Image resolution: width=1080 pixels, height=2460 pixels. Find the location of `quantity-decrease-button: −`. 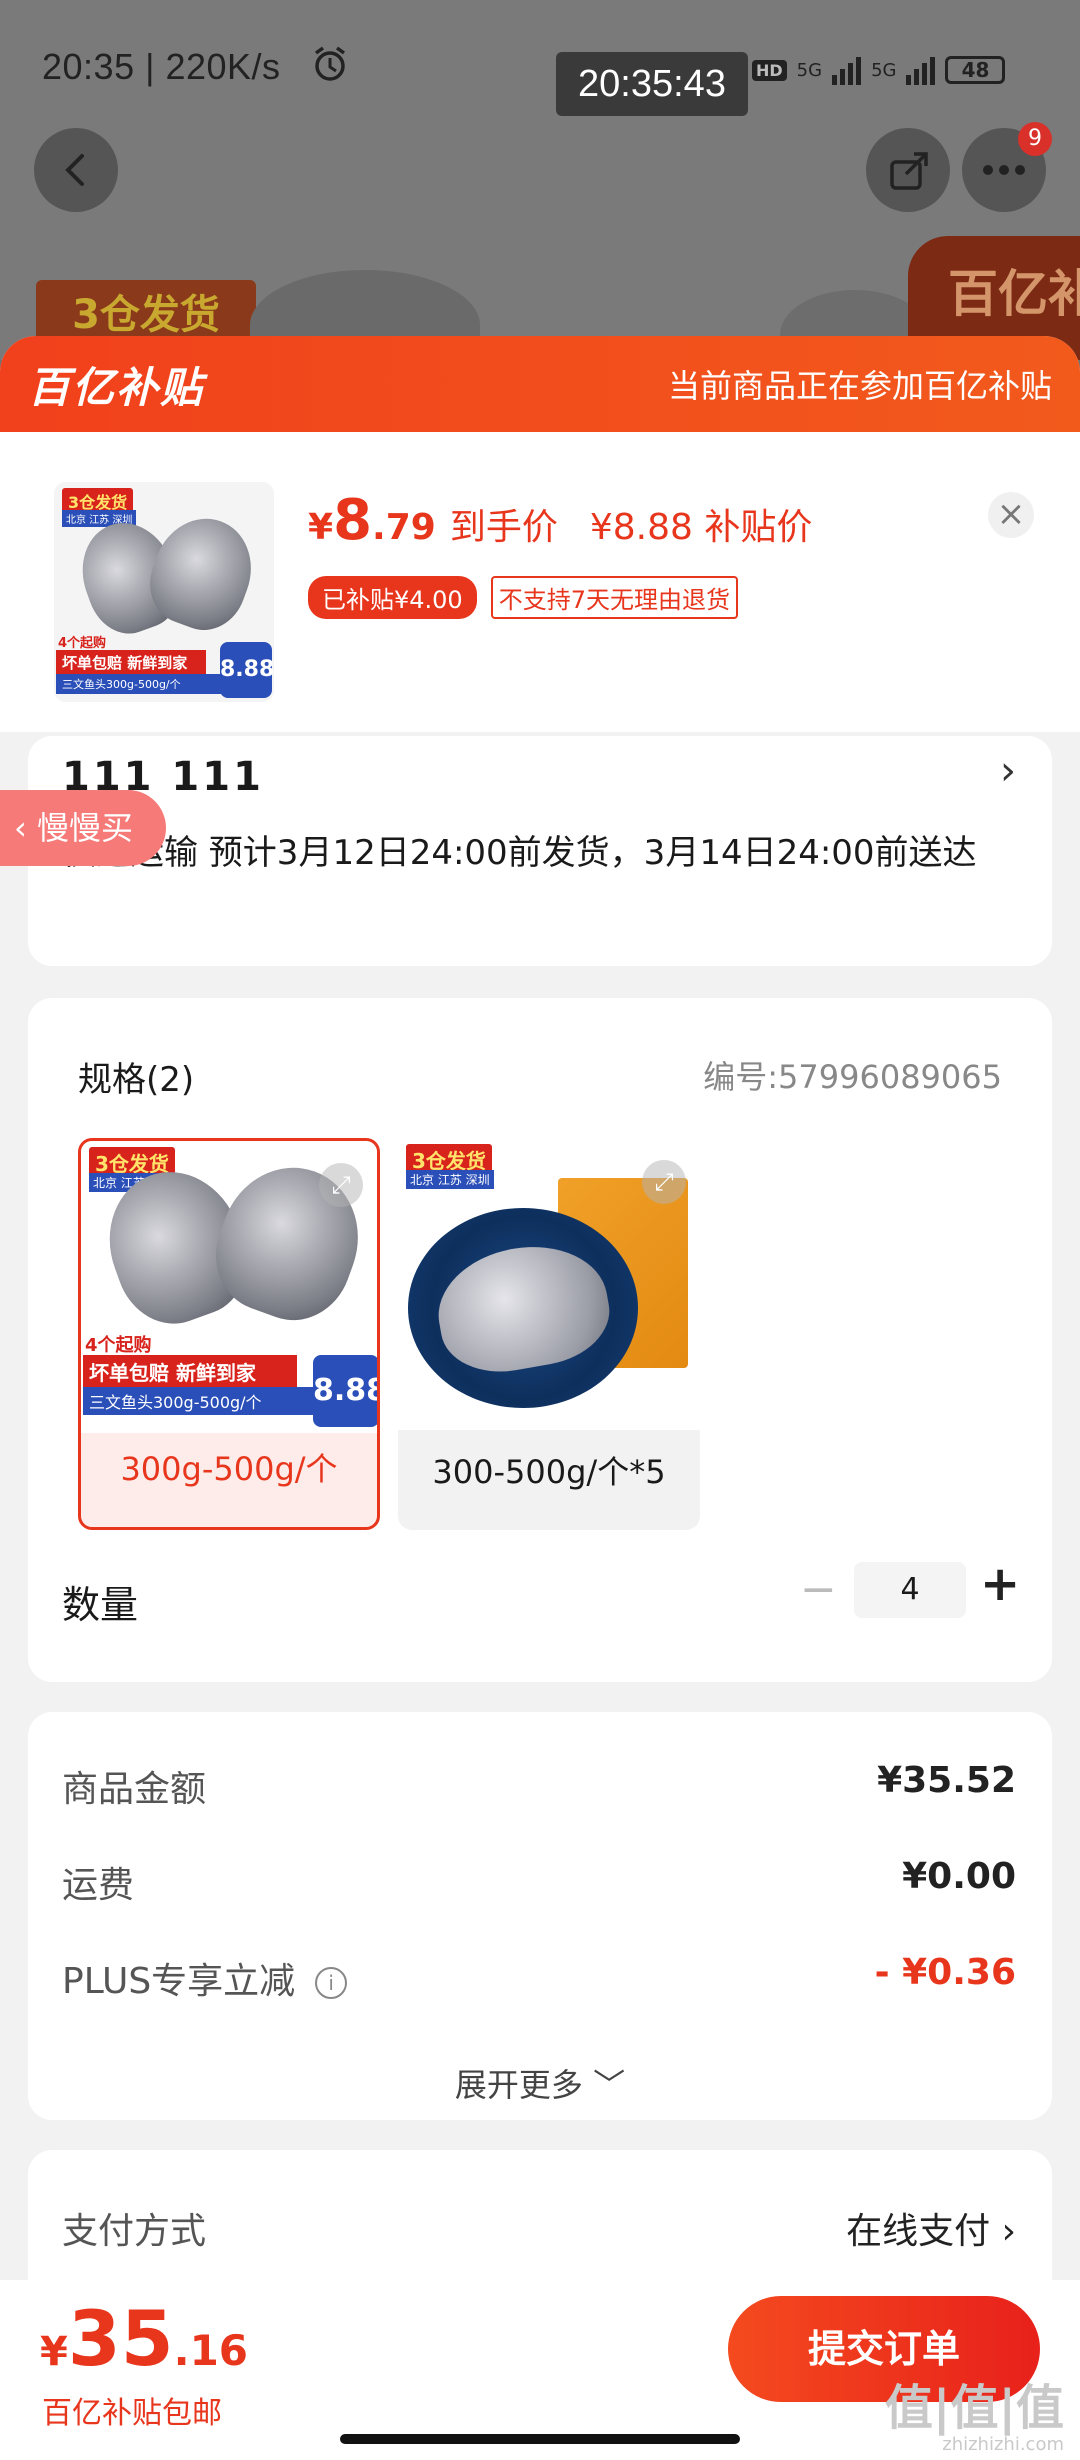

quantity-decrease-button: − is located at coordinates (818, 1589).